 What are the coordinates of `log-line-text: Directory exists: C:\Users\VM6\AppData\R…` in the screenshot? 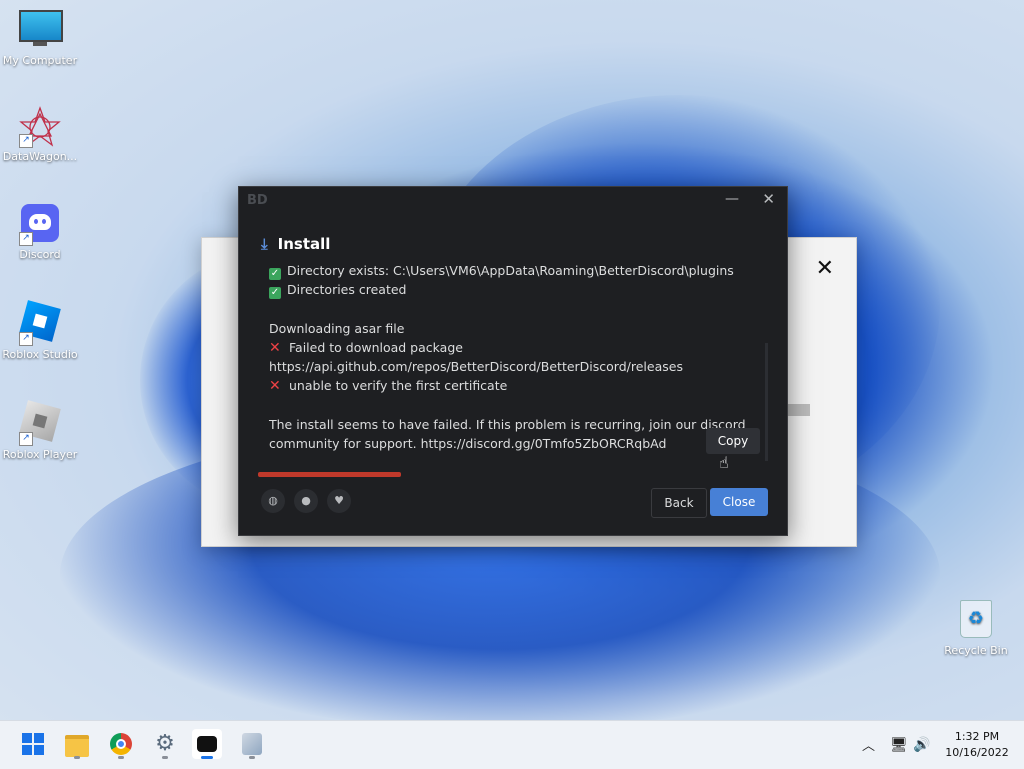 It's located at (510, 270).